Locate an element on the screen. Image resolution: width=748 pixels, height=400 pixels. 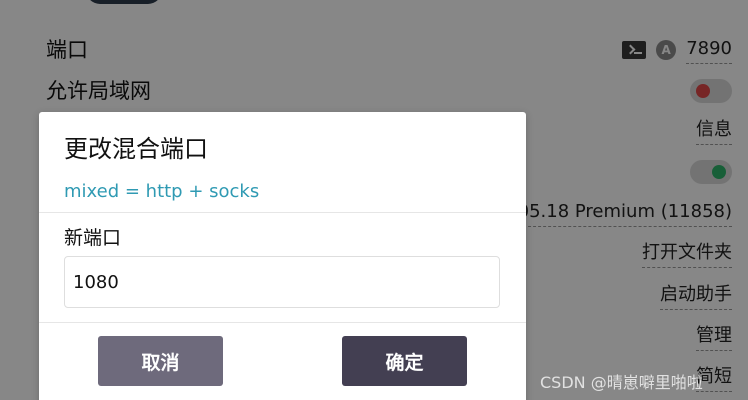
new-port-label: 新端口 is located at coordinates (93, 238).